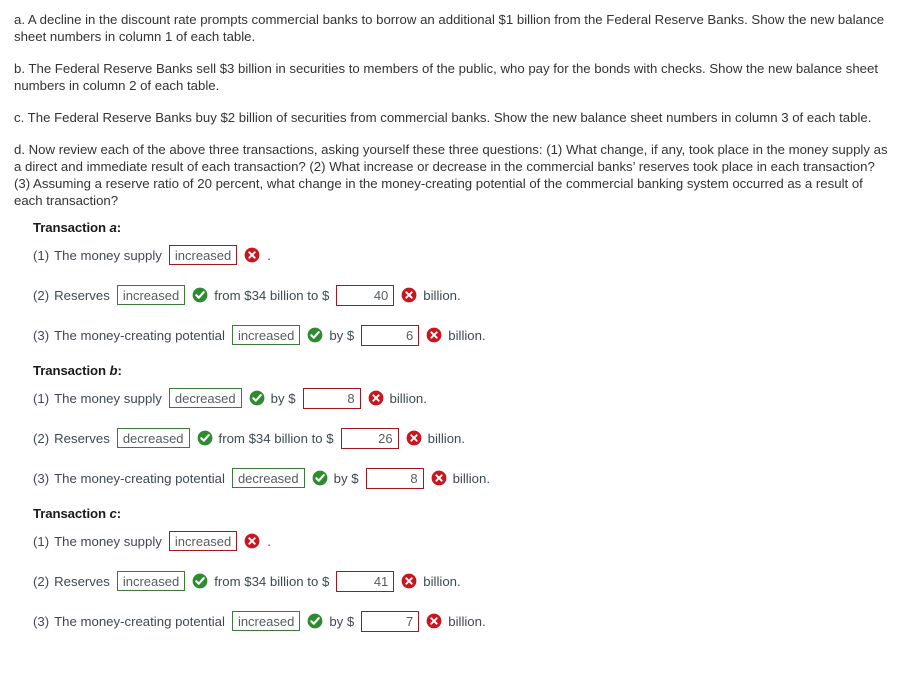  What do you see at coordinates (365, 581) in the screenshot?
I see `amount-input: 41` at bounding box center [365, 581].